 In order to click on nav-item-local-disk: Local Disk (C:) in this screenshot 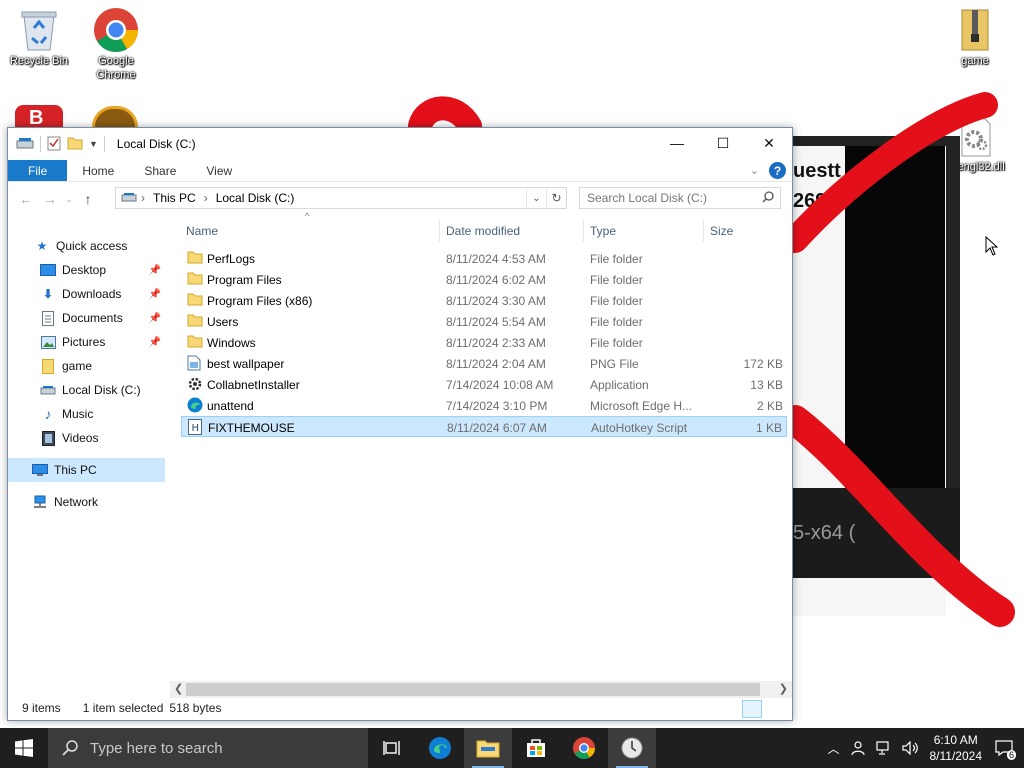, I will do `click(86, 390)`.